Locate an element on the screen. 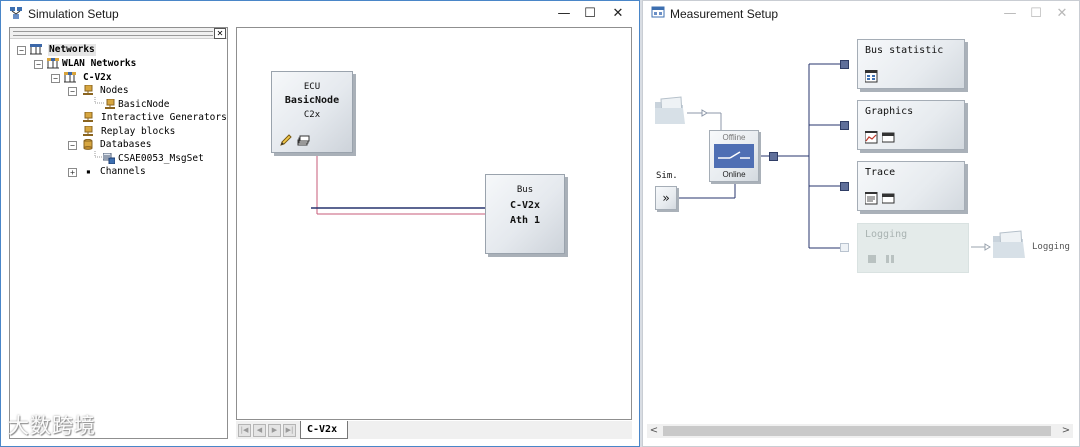 This screenshot has height=447, width=1080. bus-statistic-label: Bus statistic is located at coordinates (904, 50).